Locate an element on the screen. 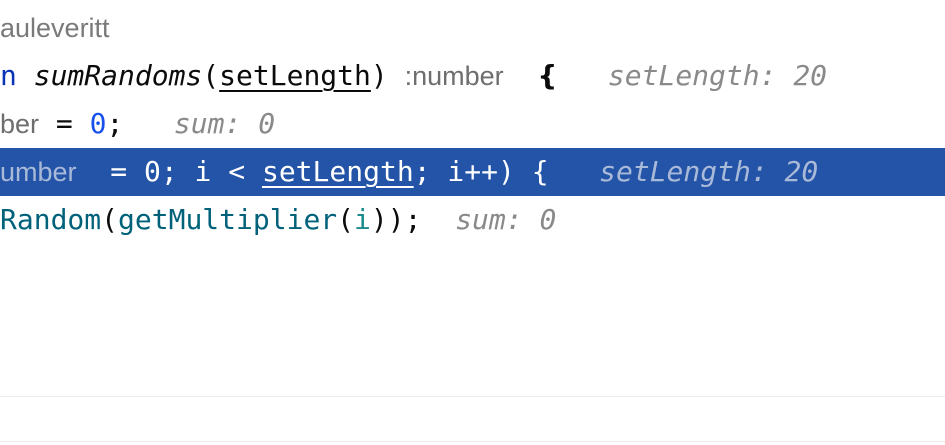  loop-code: ; i++) { is located at coordinates (481, 171).